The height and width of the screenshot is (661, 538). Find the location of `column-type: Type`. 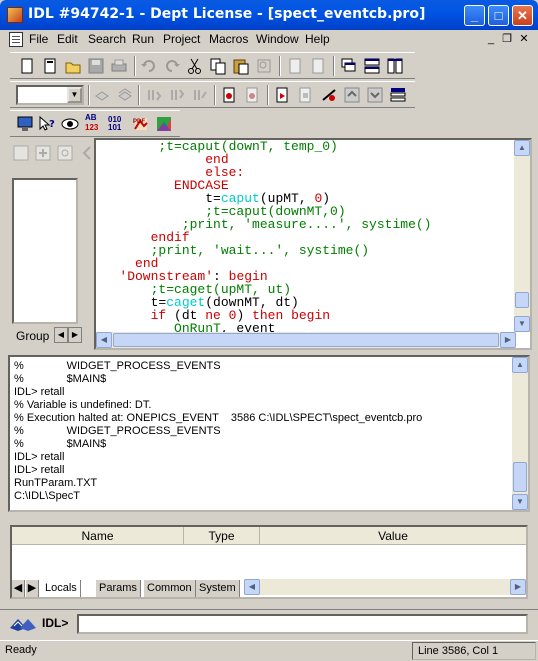

column-type: Type is located at coordinates (222, 536).